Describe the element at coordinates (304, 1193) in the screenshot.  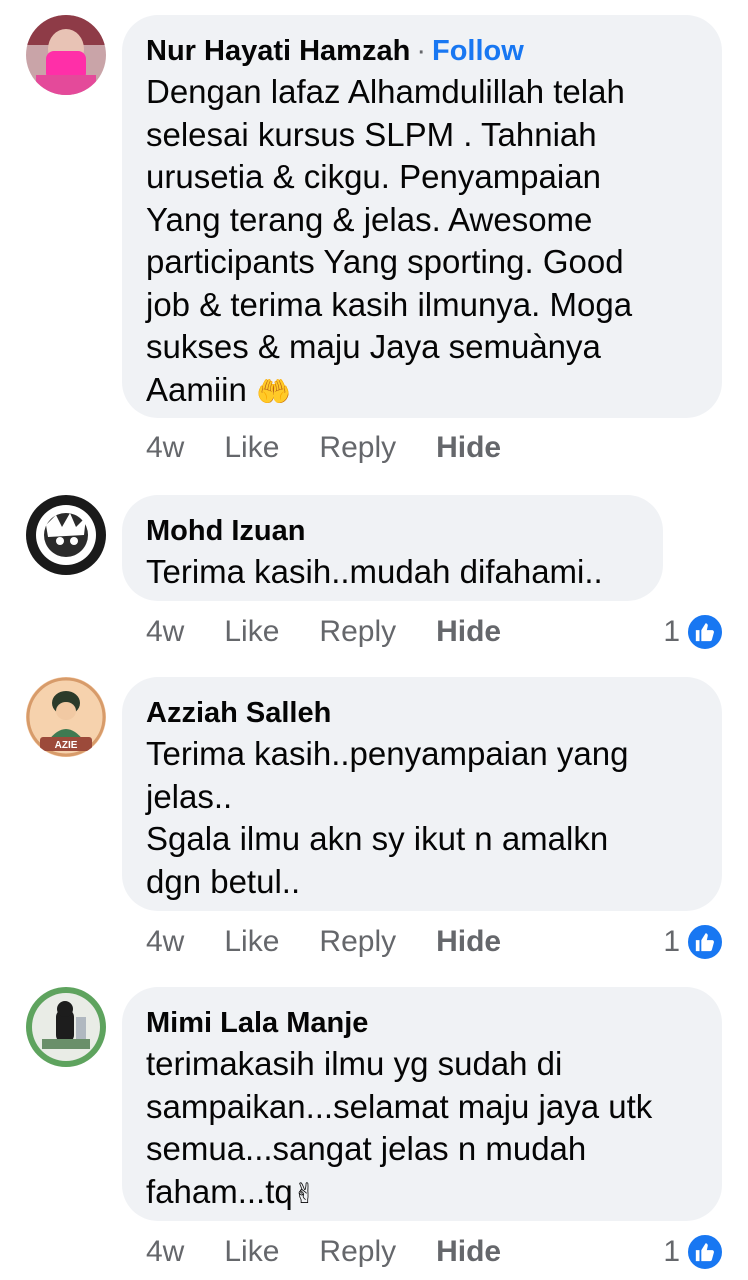
I see `victory-hand-emoji: ✌` at that location.